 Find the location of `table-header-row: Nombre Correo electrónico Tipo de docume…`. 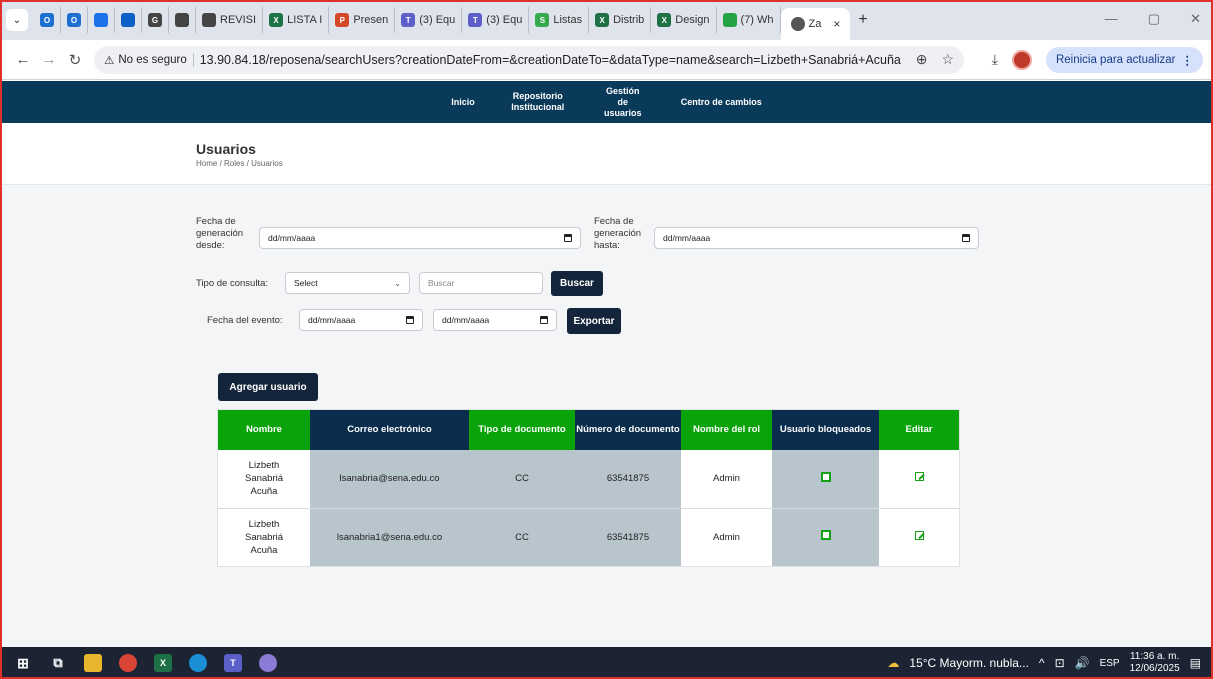

table-header-row: Nombre Correo electrónico Tipo de docume… is located at coordinates (588, 430).